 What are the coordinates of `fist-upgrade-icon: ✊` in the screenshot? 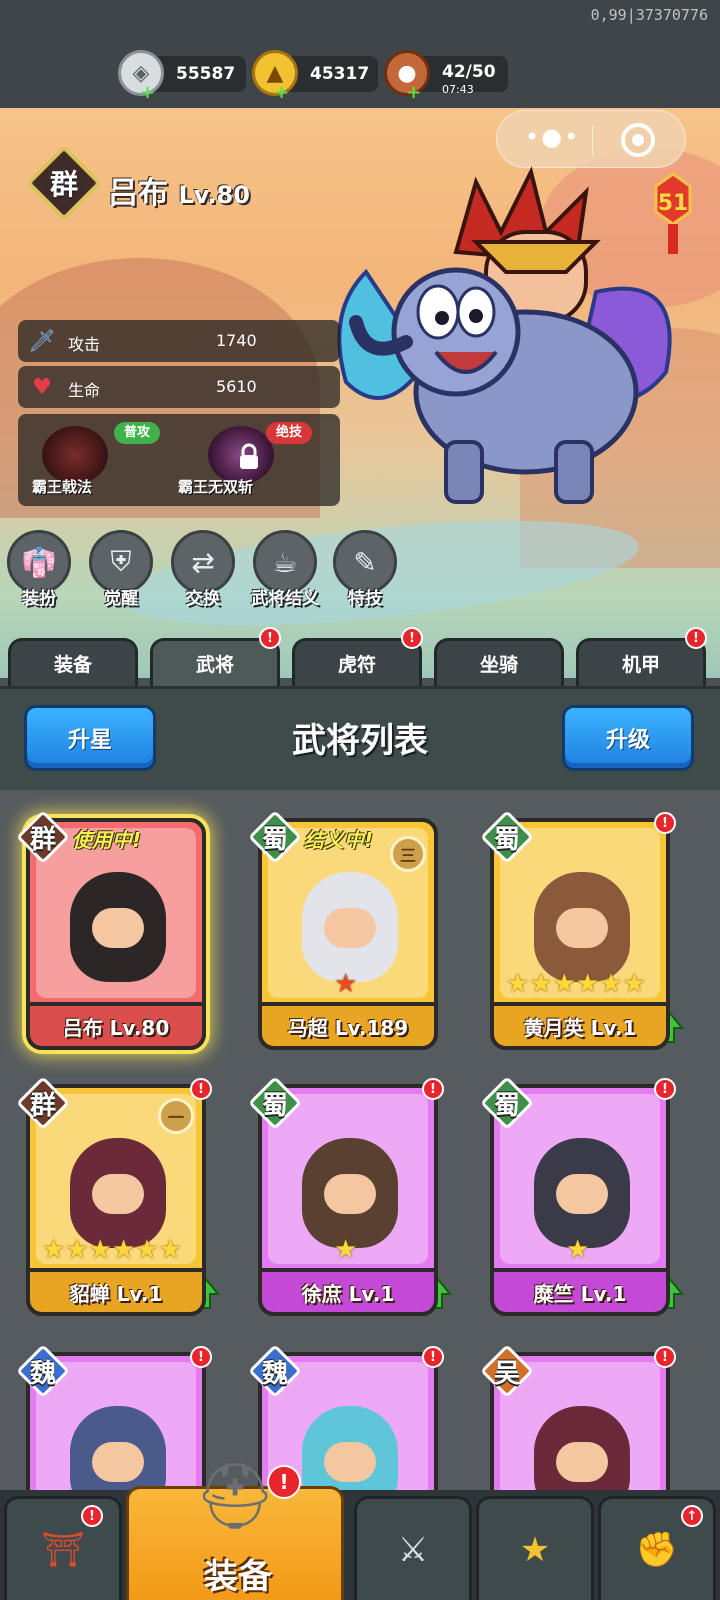 It's located at (657, 1549).